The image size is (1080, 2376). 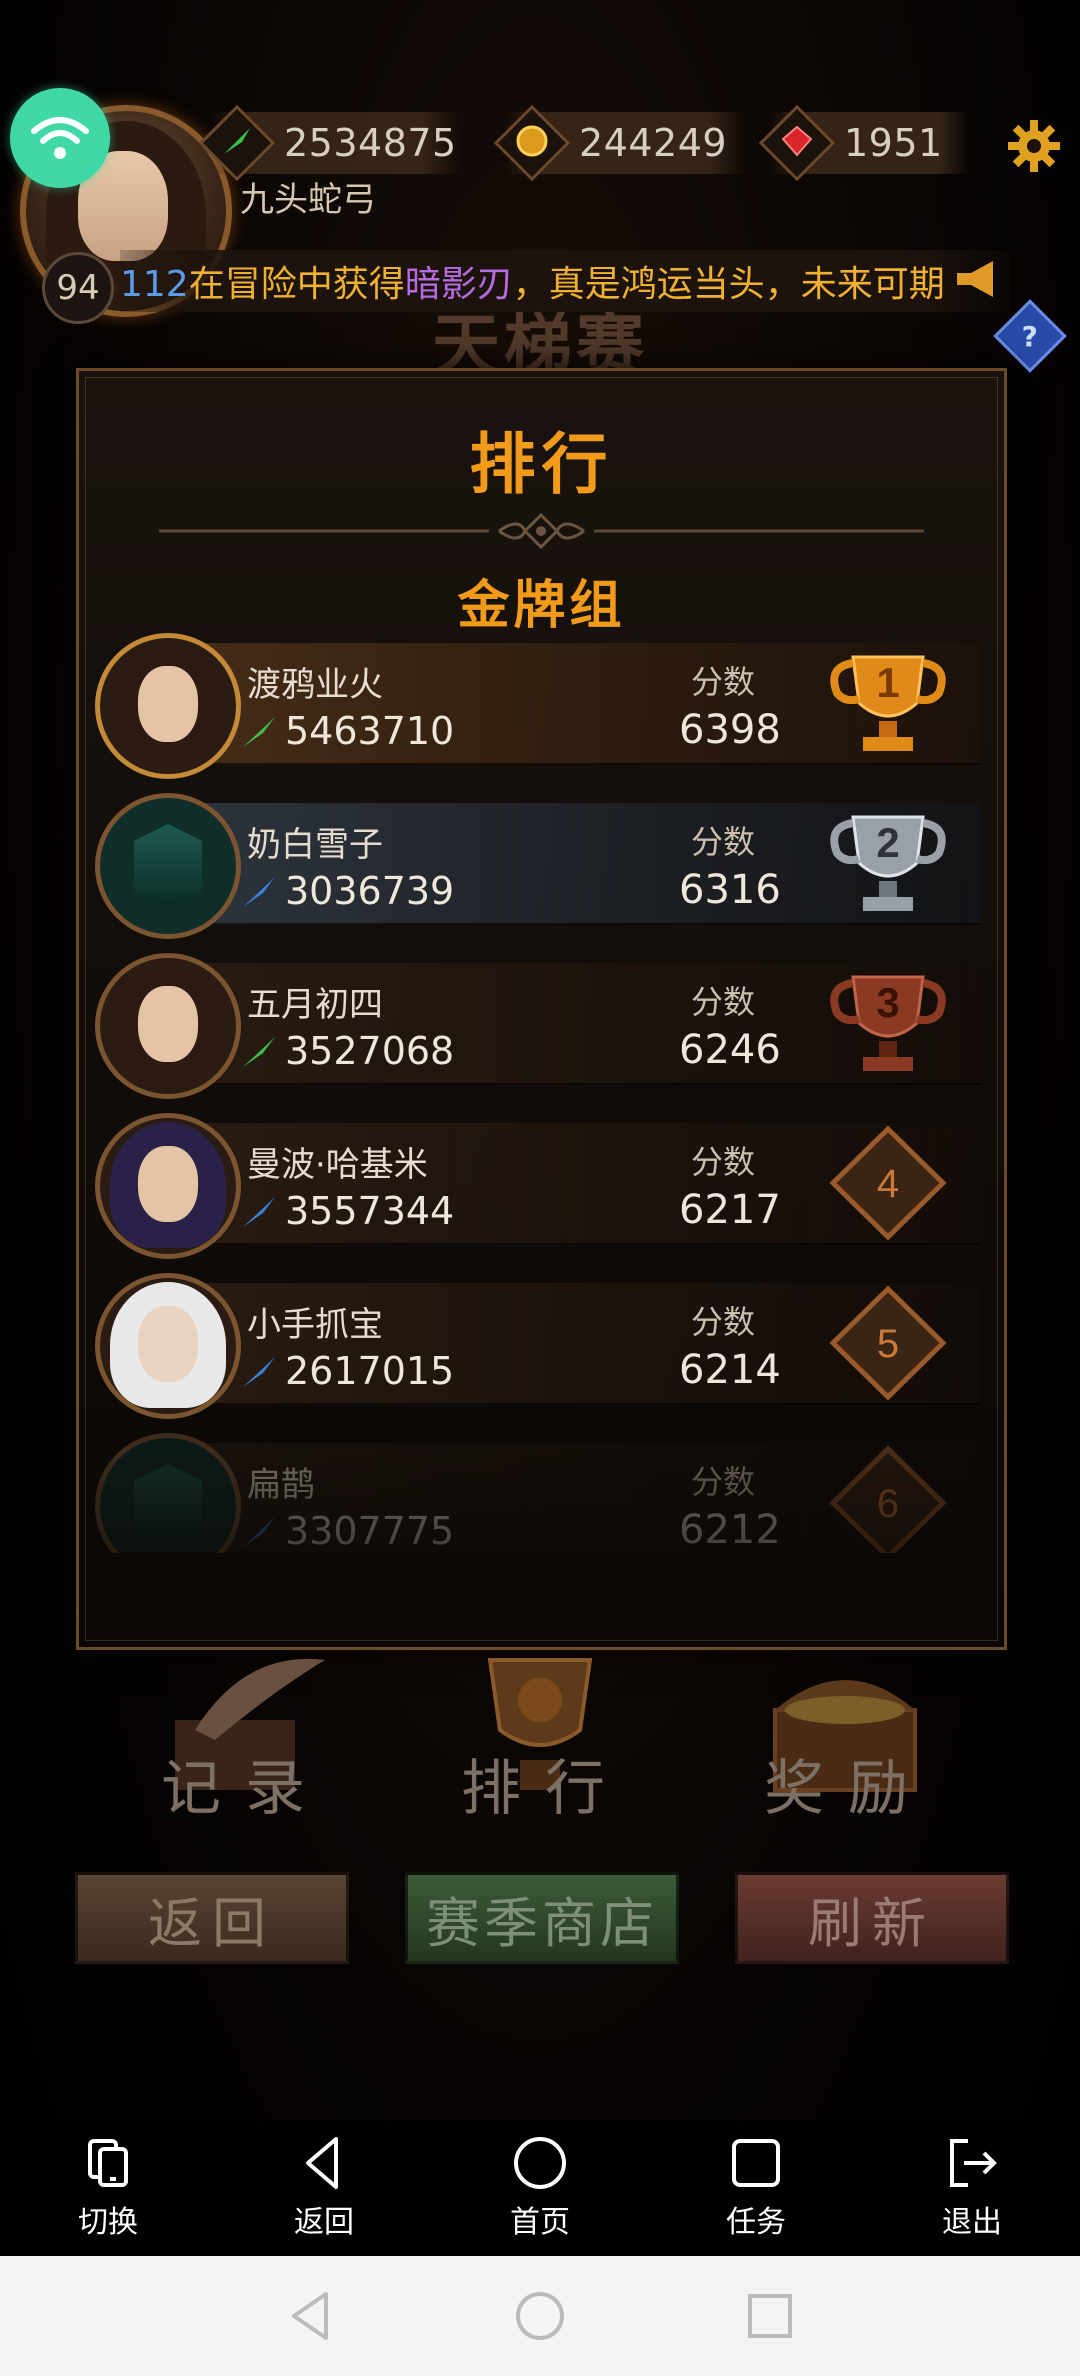 I want to click on rank-number: 4, so click(x=888, y=1184).